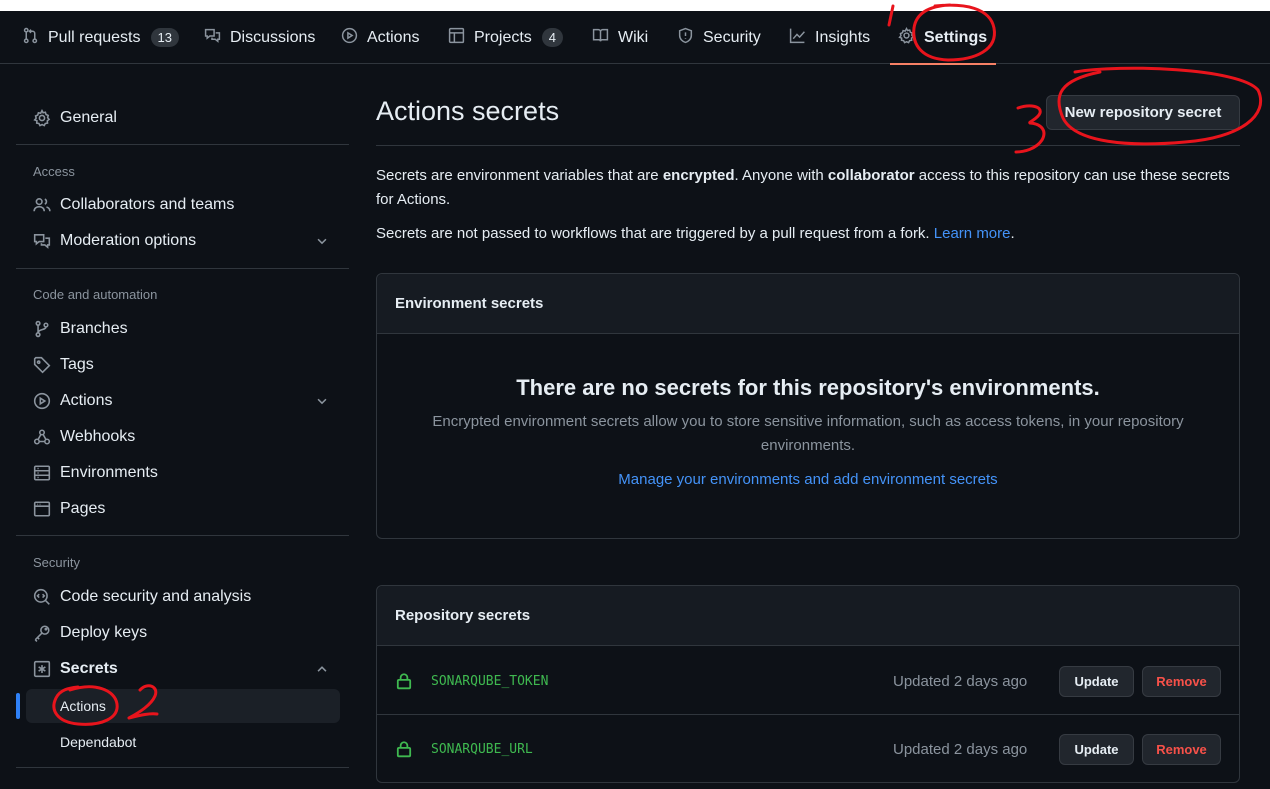 Image resolution: width=1270 pixels, height=789 pixels. Describe the element at coordinates (94, 37) in the screenshot. I see `tab-label: Pull requests` at that location.